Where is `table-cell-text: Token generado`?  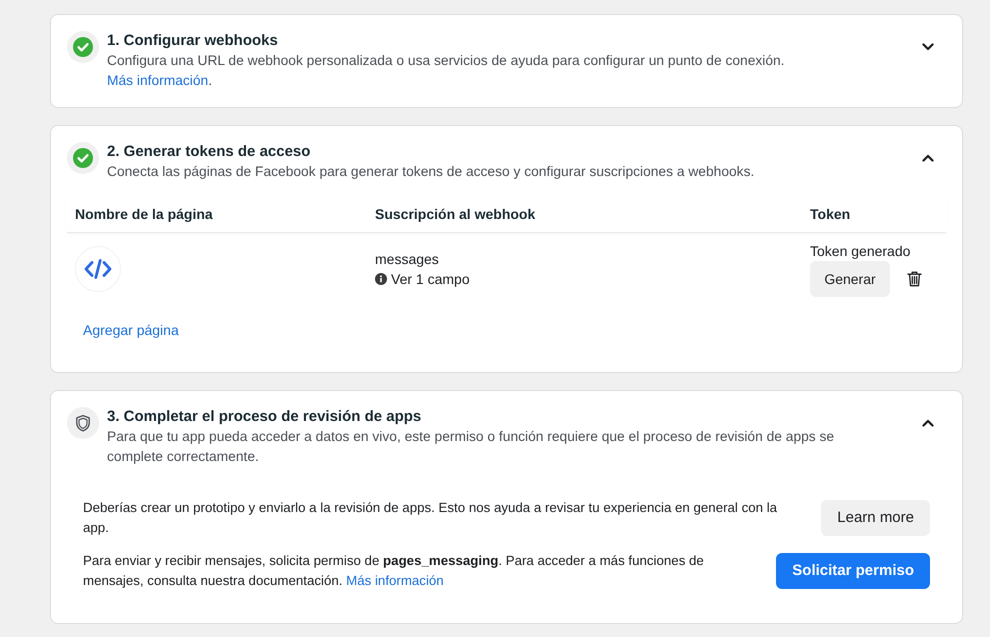 table-cell-text: Token generado is located at coordinates (860, 251).